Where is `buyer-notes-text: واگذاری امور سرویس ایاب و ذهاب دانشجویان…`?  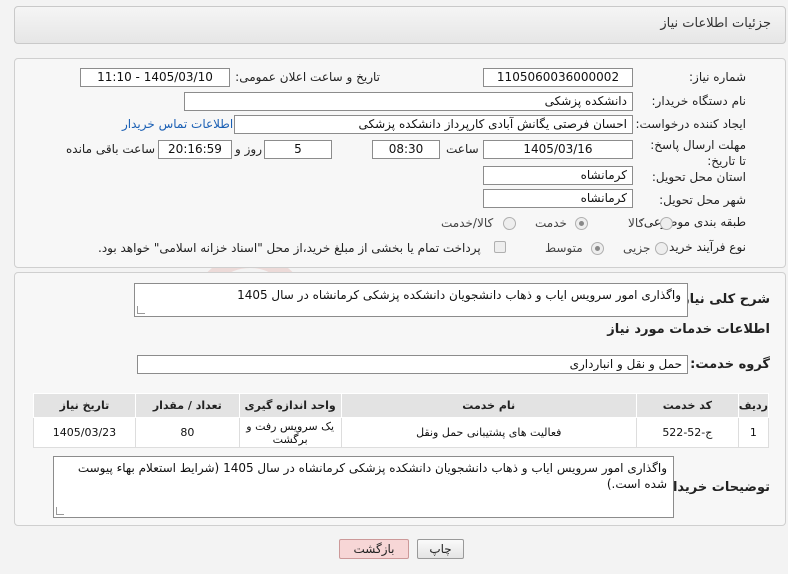 buyer-notes-text: واگذاری امور سرویس ایاب و ذهاب دانشجویان… is located at coordinates (372, 476).